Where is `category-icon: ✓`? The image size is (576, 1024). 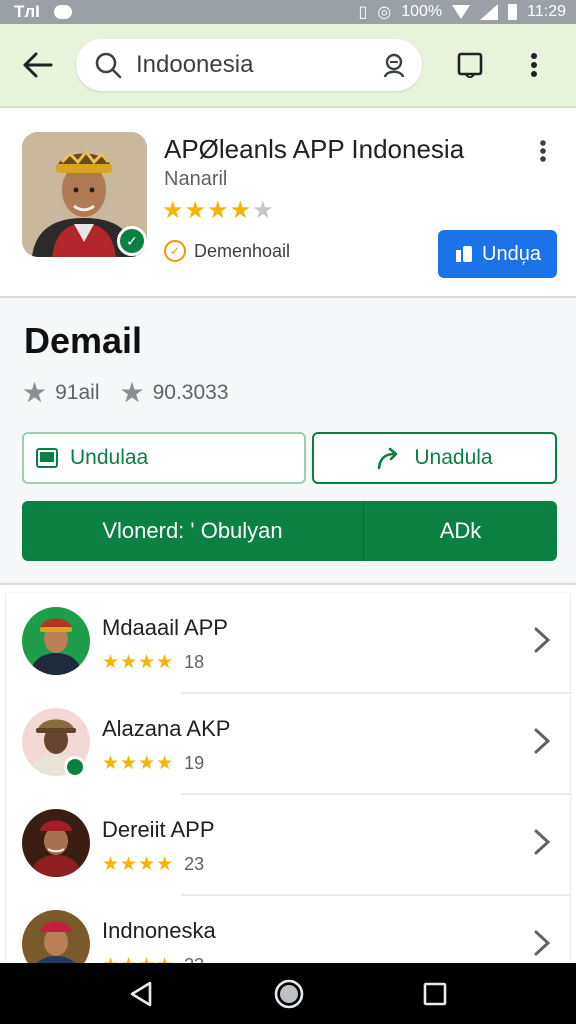
category-icon: ✓ is located at coordinates (175, 251).